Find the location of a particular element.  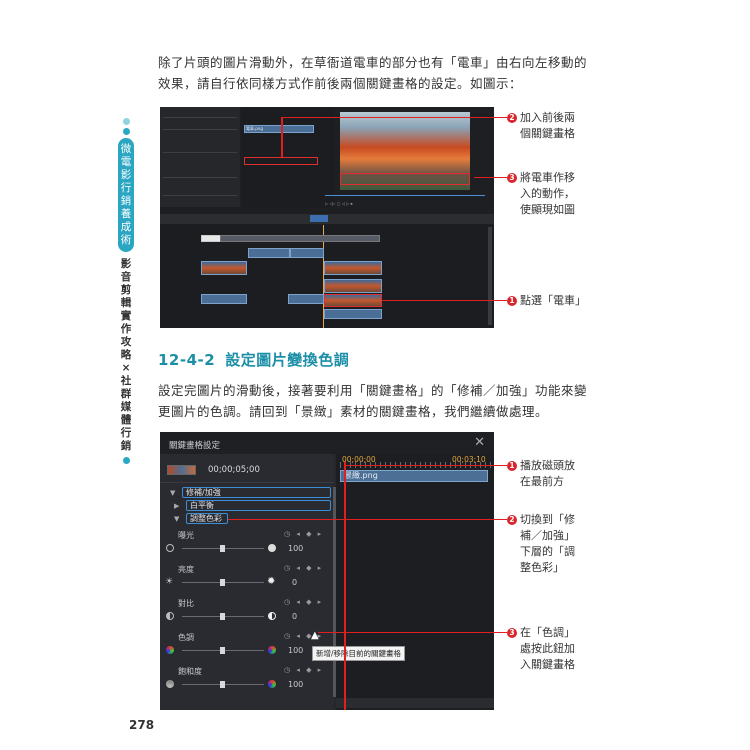

tree-item-fix-enhance: 修補/加強 is located at coordinates (256, 492).